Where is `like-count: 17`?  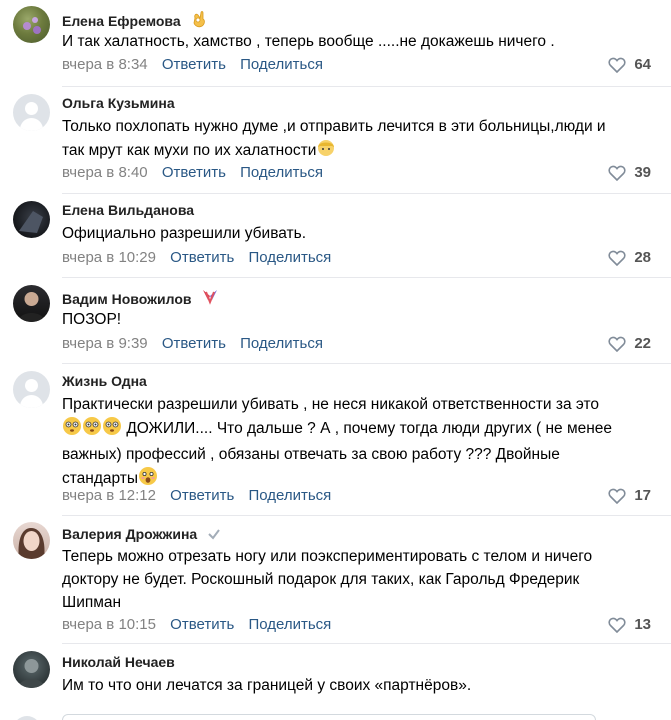
like-count: 17 is located at coordinates (642, 495).